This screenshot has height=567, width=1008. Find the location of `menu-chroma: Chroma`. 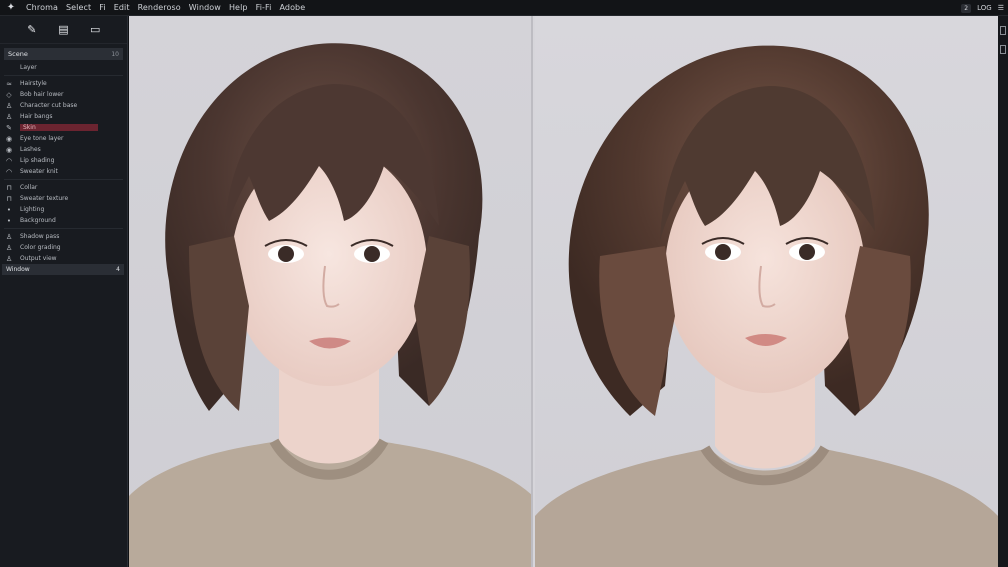

menu-chroma: Chroma is located at coordinates (42, 7).